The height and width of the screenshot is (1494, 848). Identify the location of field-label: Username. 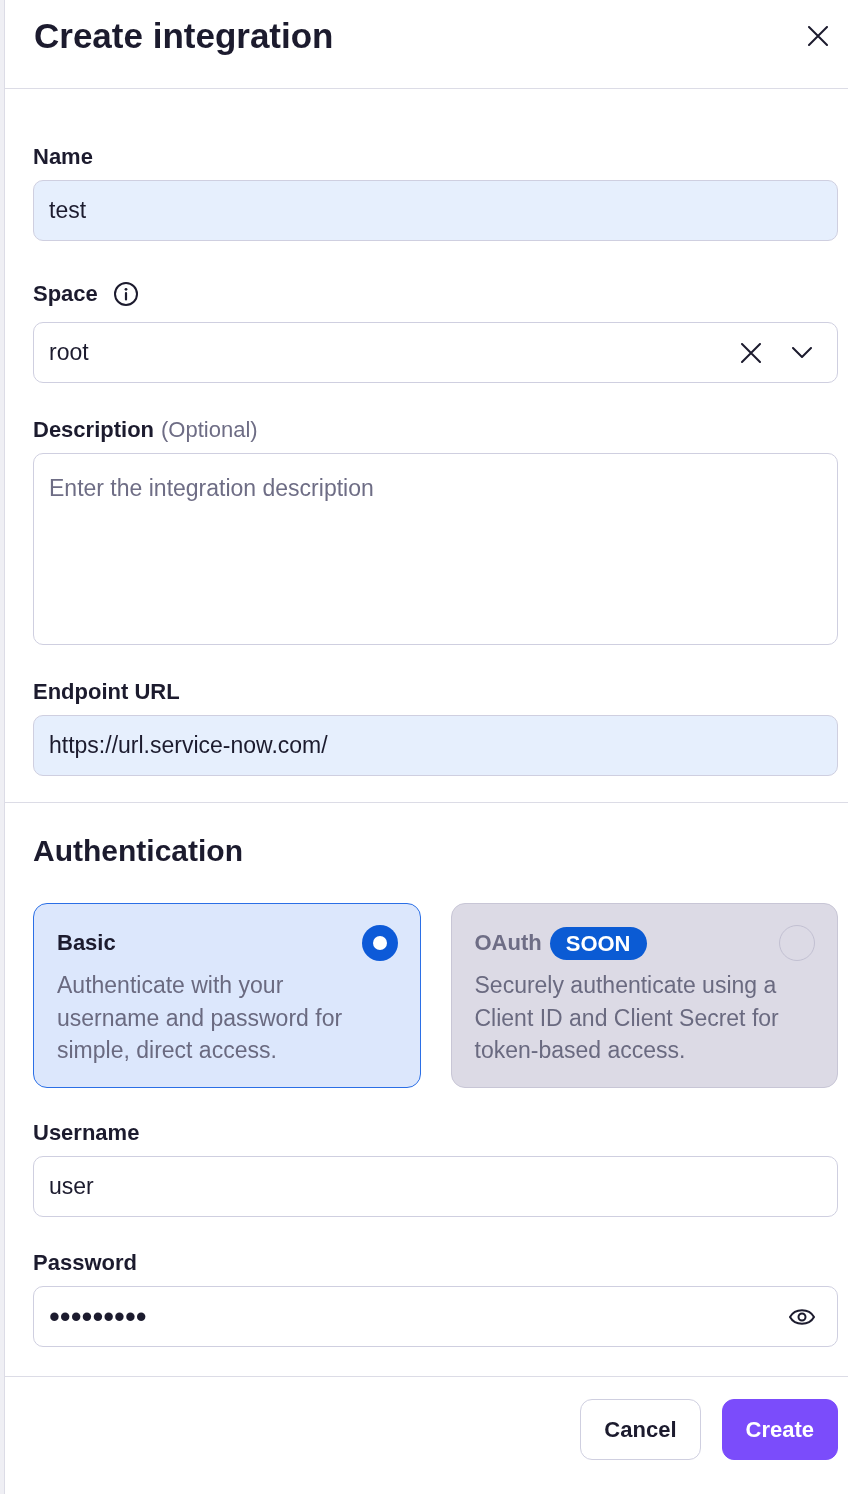
(86, 1133).